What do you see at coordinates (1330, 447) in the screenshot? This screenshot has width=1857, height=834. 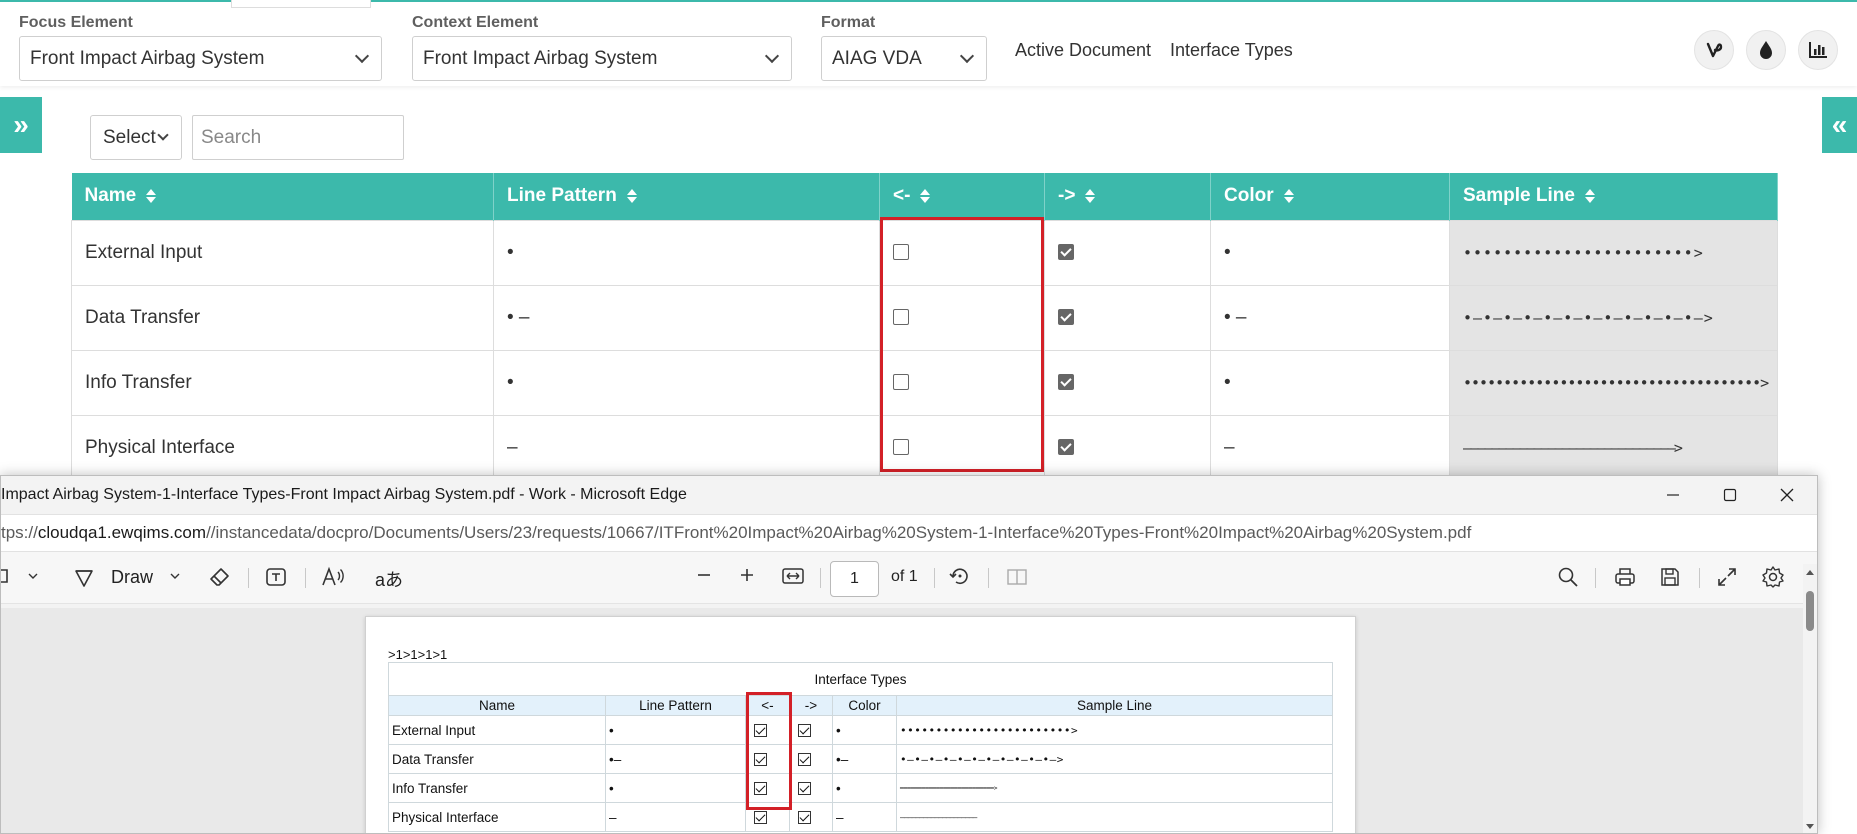 I see `cell-color: –` at bounding box center [1330, 447].